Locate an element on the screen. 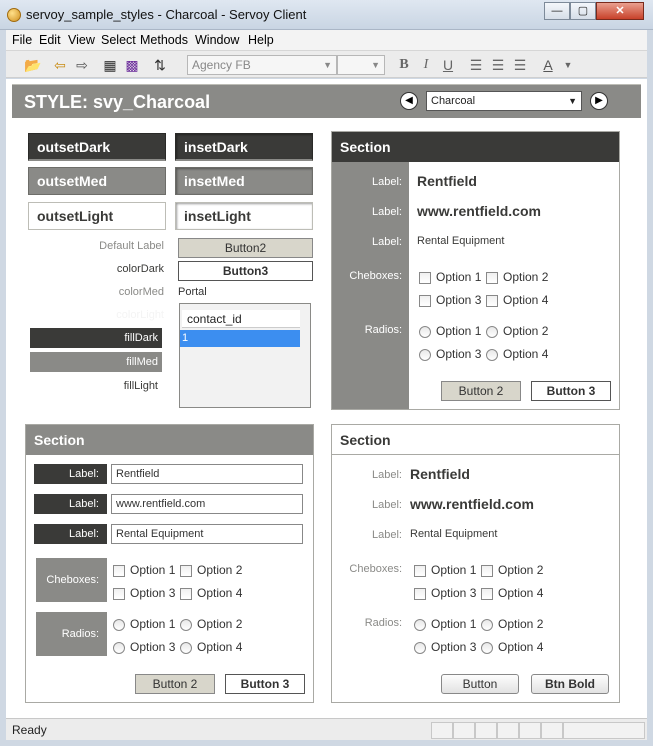  section-dark-radio-3: Option 3 is located at coordinates (450, 354).